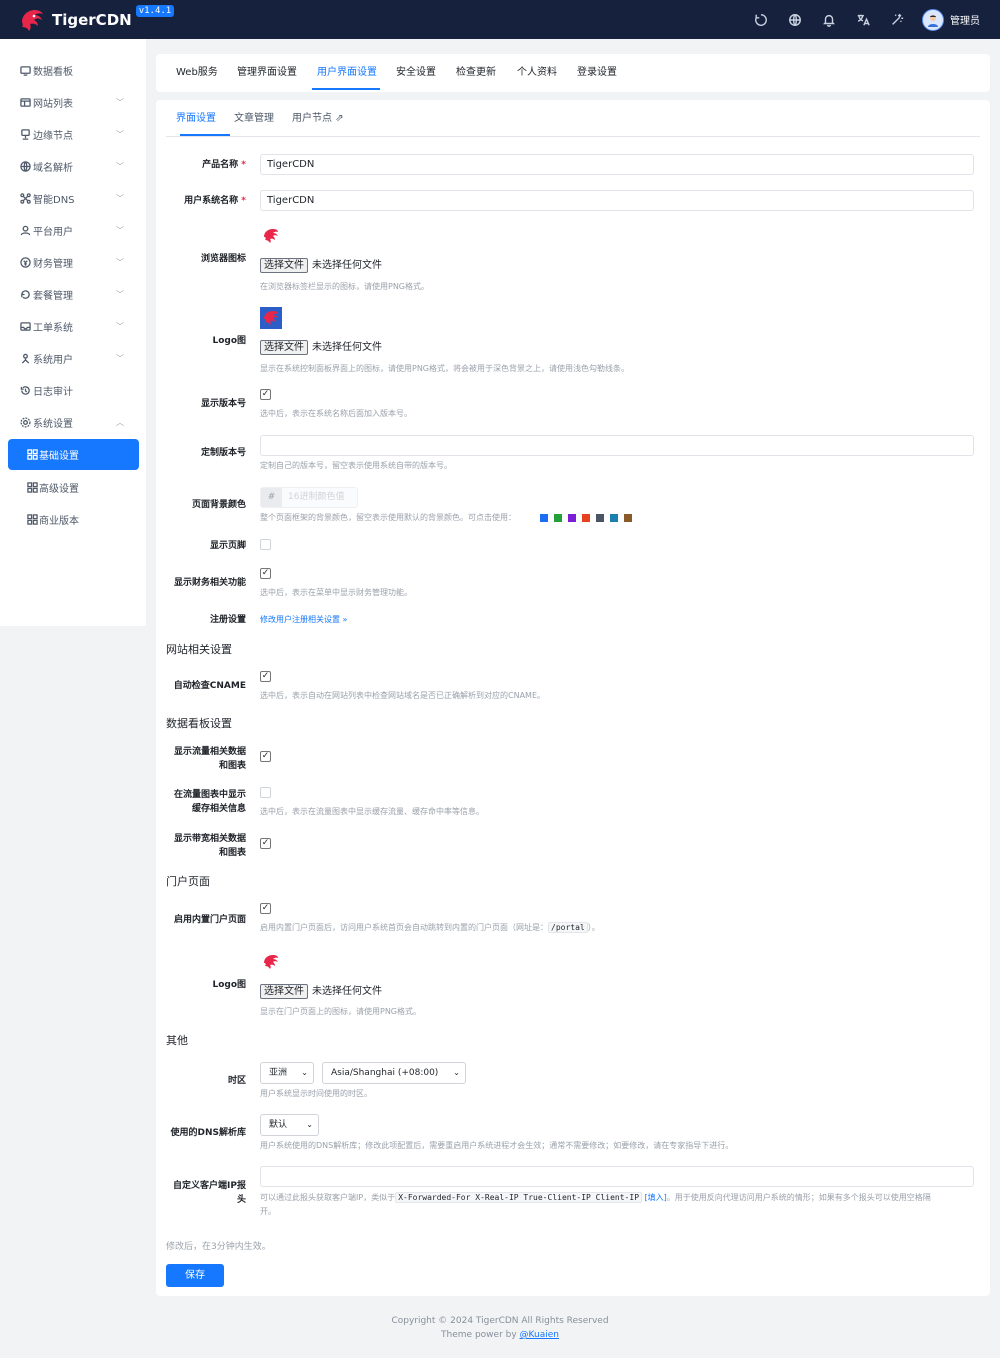  I want to click on tab-check-update: 检查更新, so click(476, 73).